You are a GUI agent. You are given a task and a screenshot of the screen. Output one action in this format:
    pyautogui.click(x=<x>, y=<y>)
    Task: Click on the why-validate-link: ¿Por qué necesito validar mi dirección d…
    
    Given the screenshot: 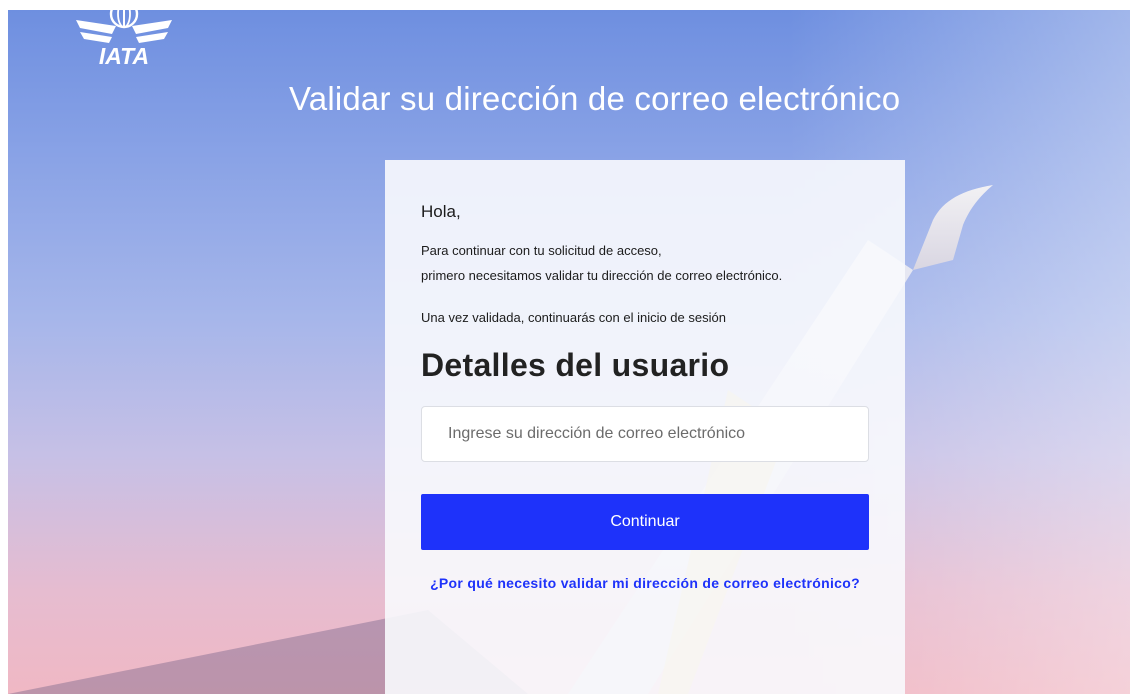 What is the action you would take?
    pyautogui.click(x=645, y=583)
    